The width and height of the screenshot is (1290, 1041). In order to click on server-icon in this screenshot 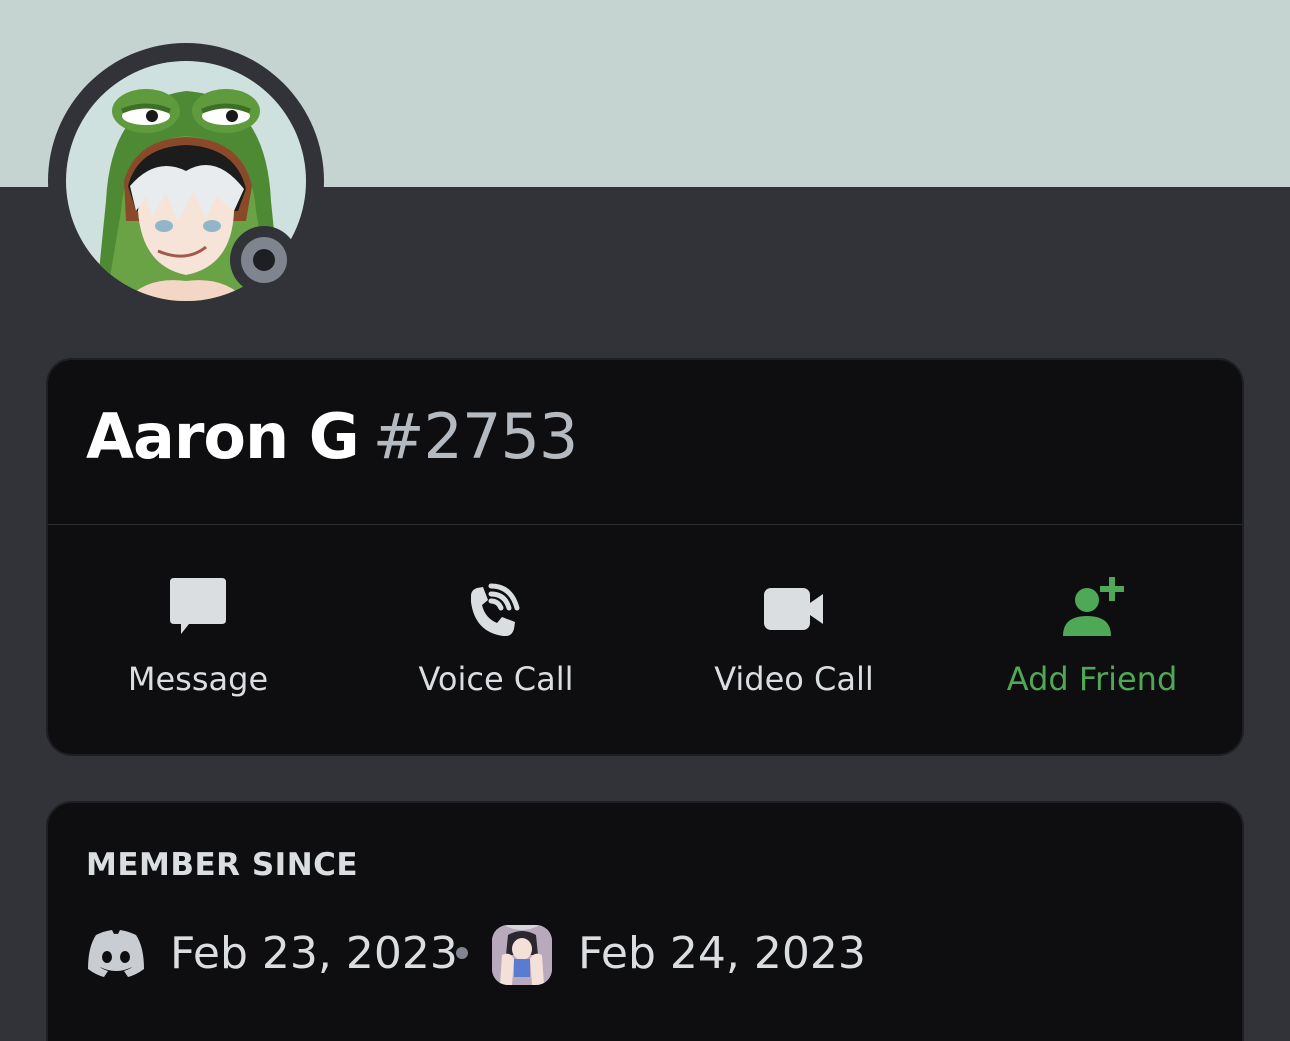, I will do `click(522, 955)`.